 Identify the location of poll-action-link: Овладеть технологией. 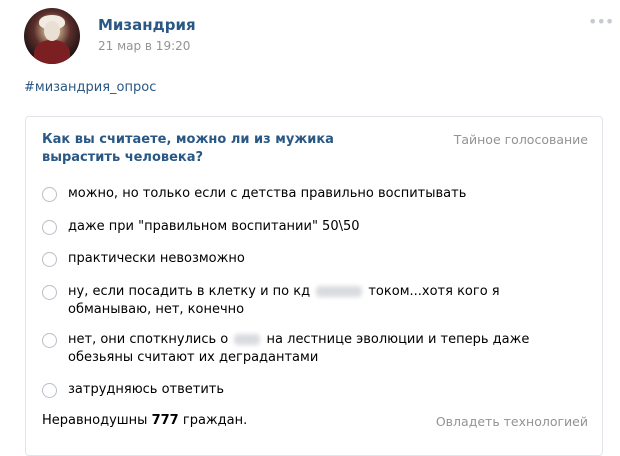
(512, 421).